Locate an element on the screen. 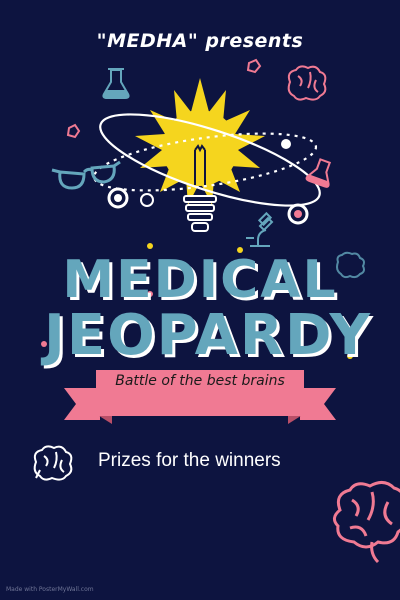 This screenshot has height=600, width=400. microscope-icon is located at coordinates (260, 229).